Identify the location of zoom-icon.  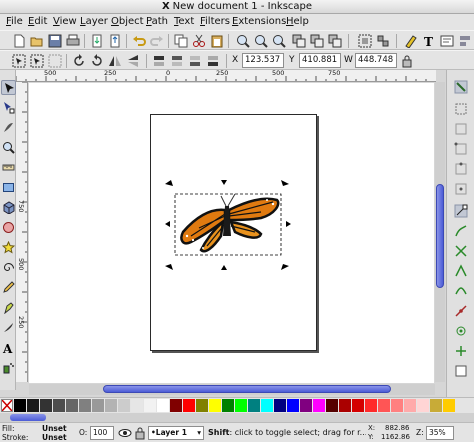
(8, 147).